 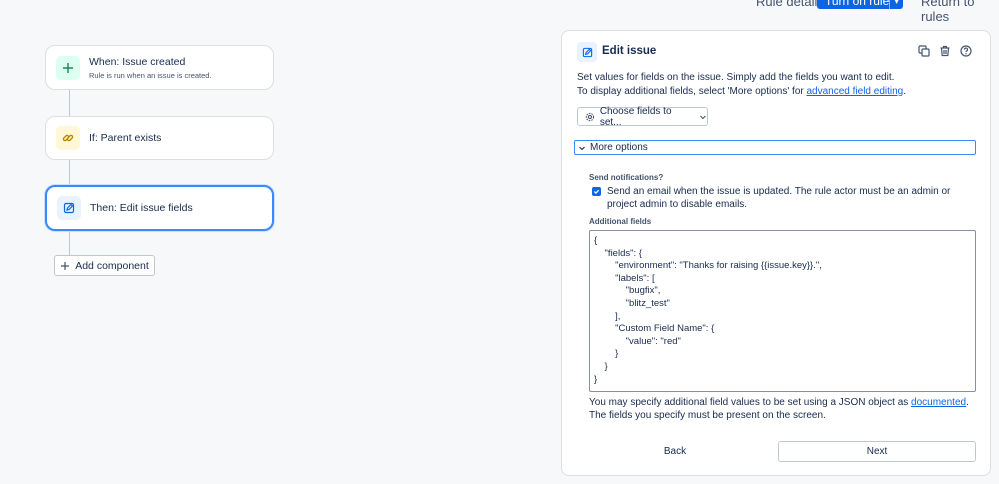 What do you see at coordinates (150, 75) in the screenshot?
I see `trigger-subtitle: Rule is run when an issue is created.` at bounding box center [150, 75].